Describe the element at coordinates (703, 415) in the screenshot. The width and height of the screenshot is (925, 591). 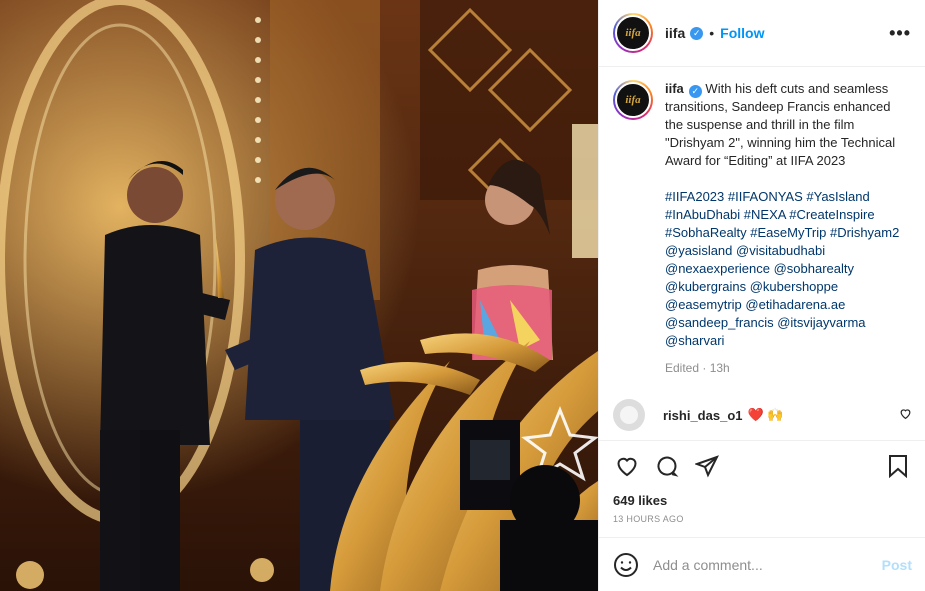
I see `comment-username: rishi_das_o1` at that location.